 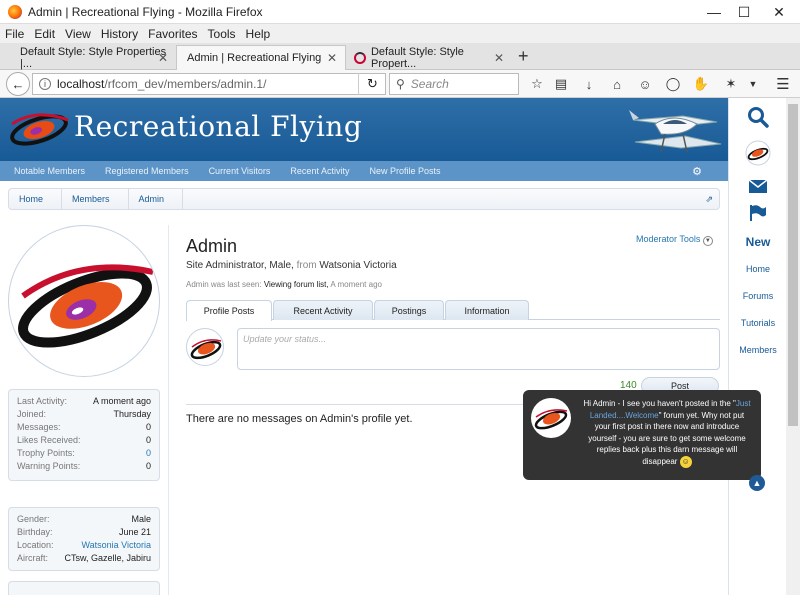 I want to click on menu-favorites: Favorites, so click(x=172, y=34).